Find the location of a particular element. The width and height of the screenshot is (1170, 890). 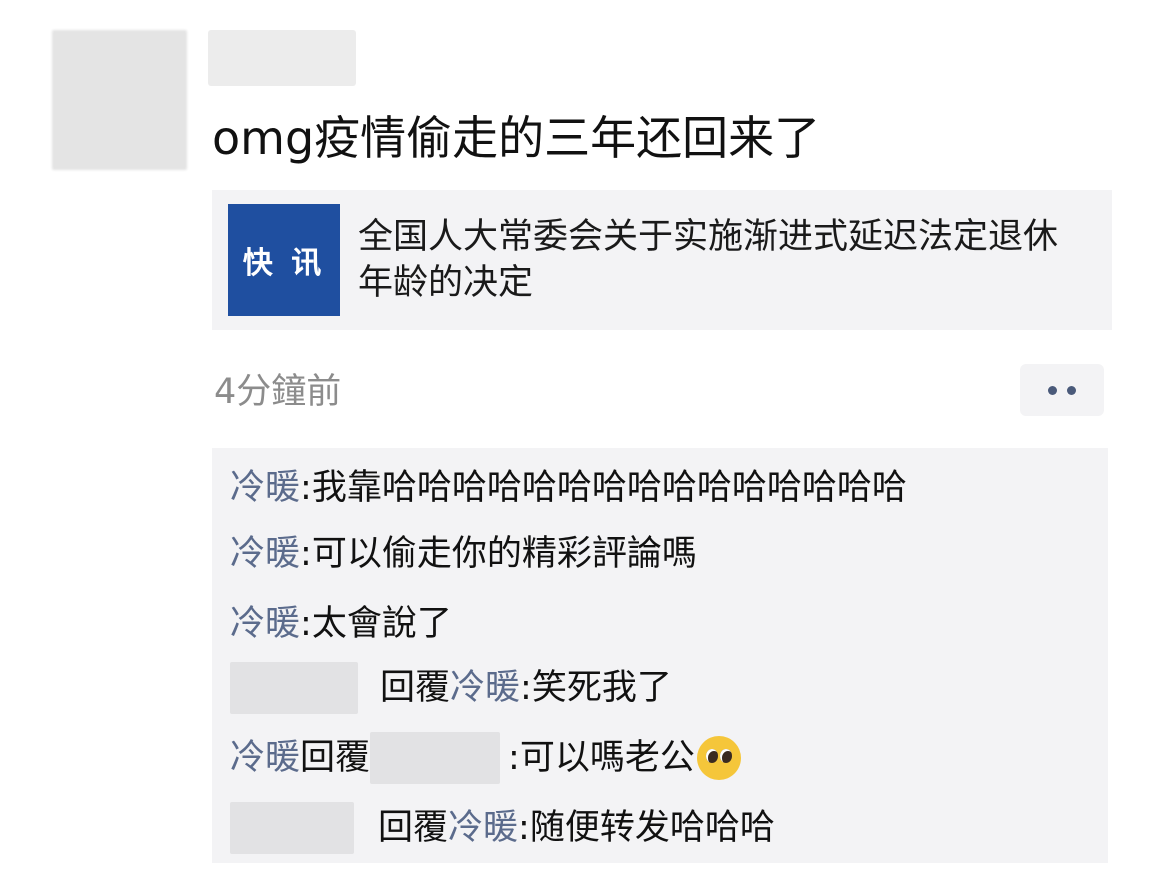

reply-target-redacted is located at coordinates (435, 758).